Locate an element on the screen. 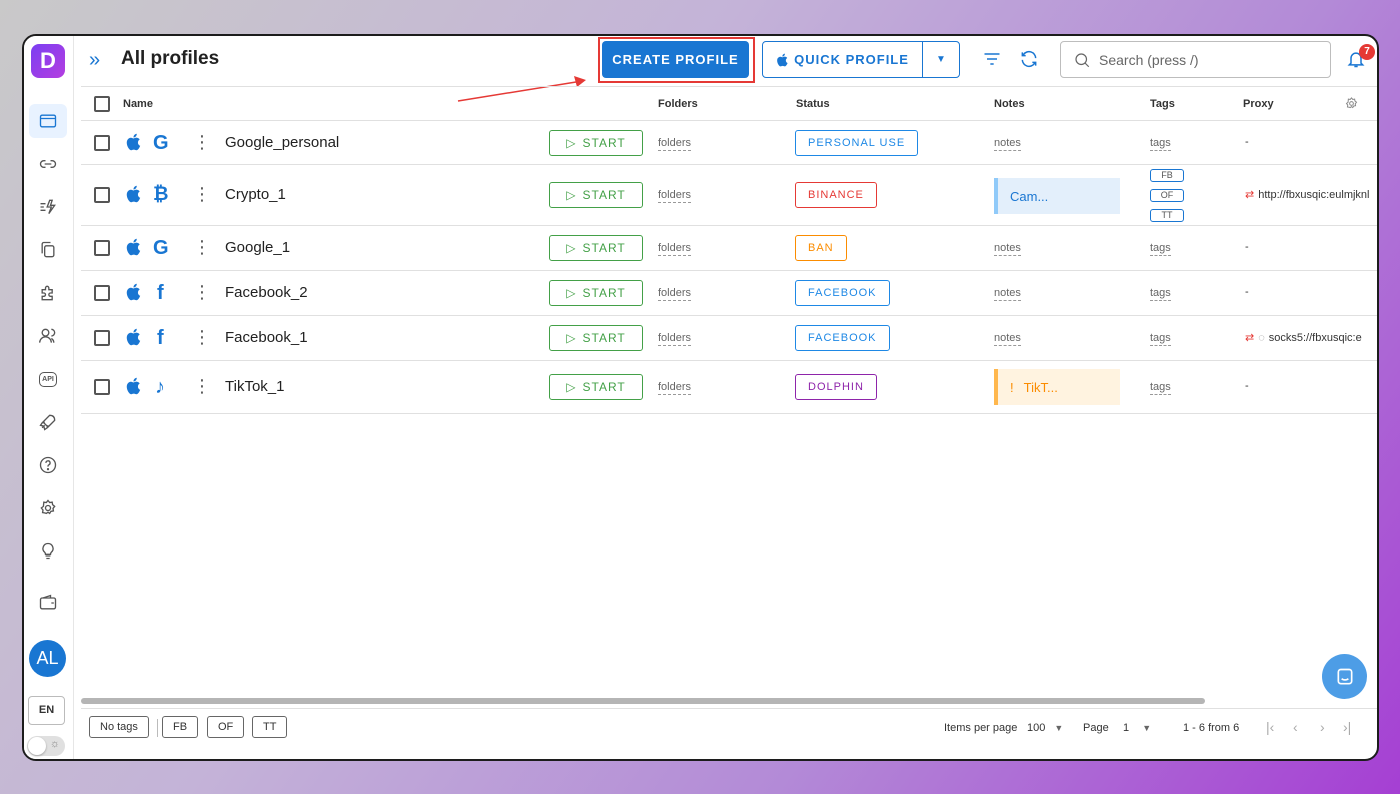  language-button: EN is located at coordinates (46, 710).